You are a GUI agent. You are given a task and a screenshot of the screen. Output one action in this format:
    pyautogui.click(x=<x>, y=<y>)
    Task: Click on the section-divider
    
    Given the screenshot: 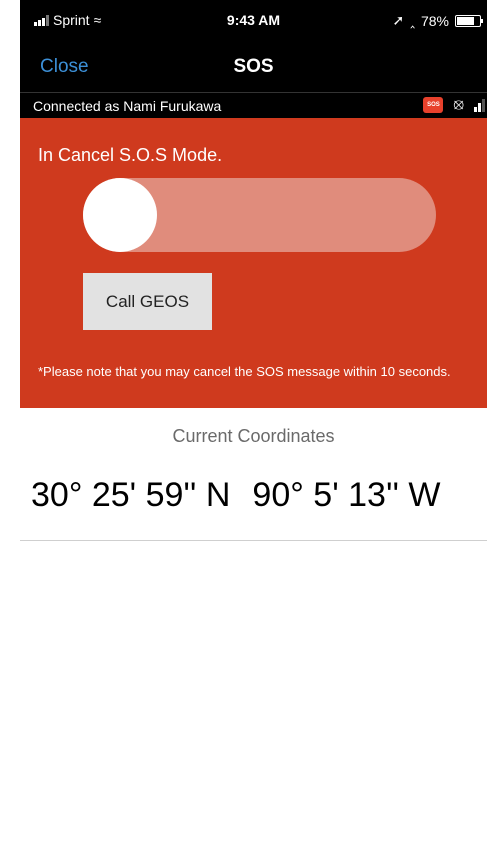 What is the action you would take?
    pyautogui.click(x=253, y=540)
    